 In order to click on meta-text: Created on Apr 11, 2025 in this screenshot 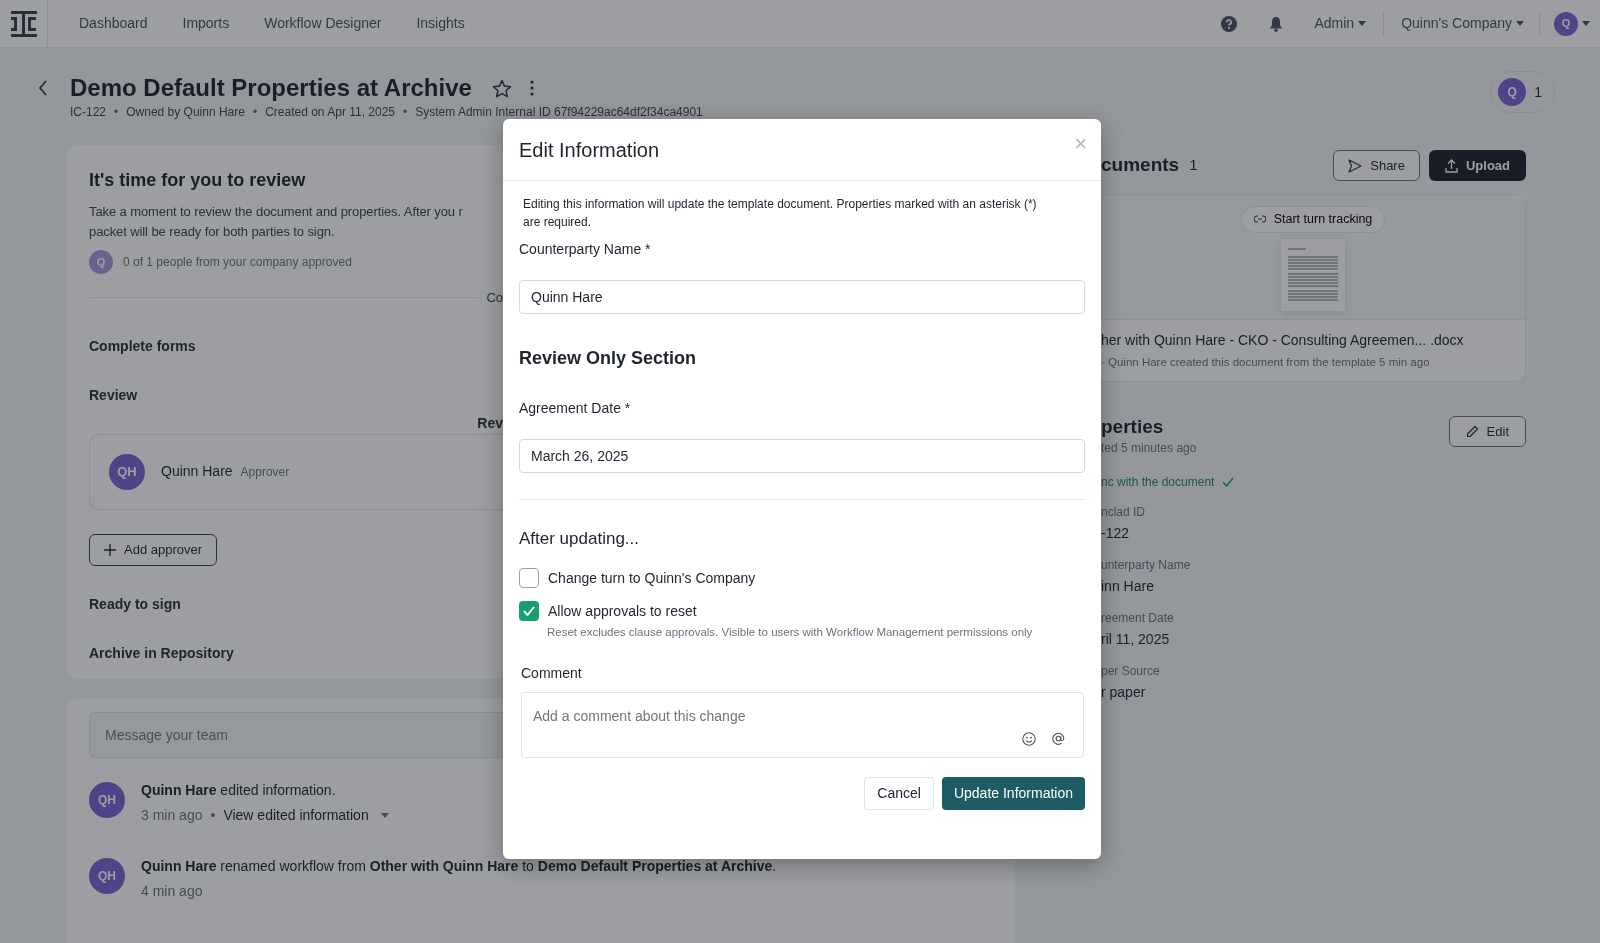, I will do `click(330, 113)`.